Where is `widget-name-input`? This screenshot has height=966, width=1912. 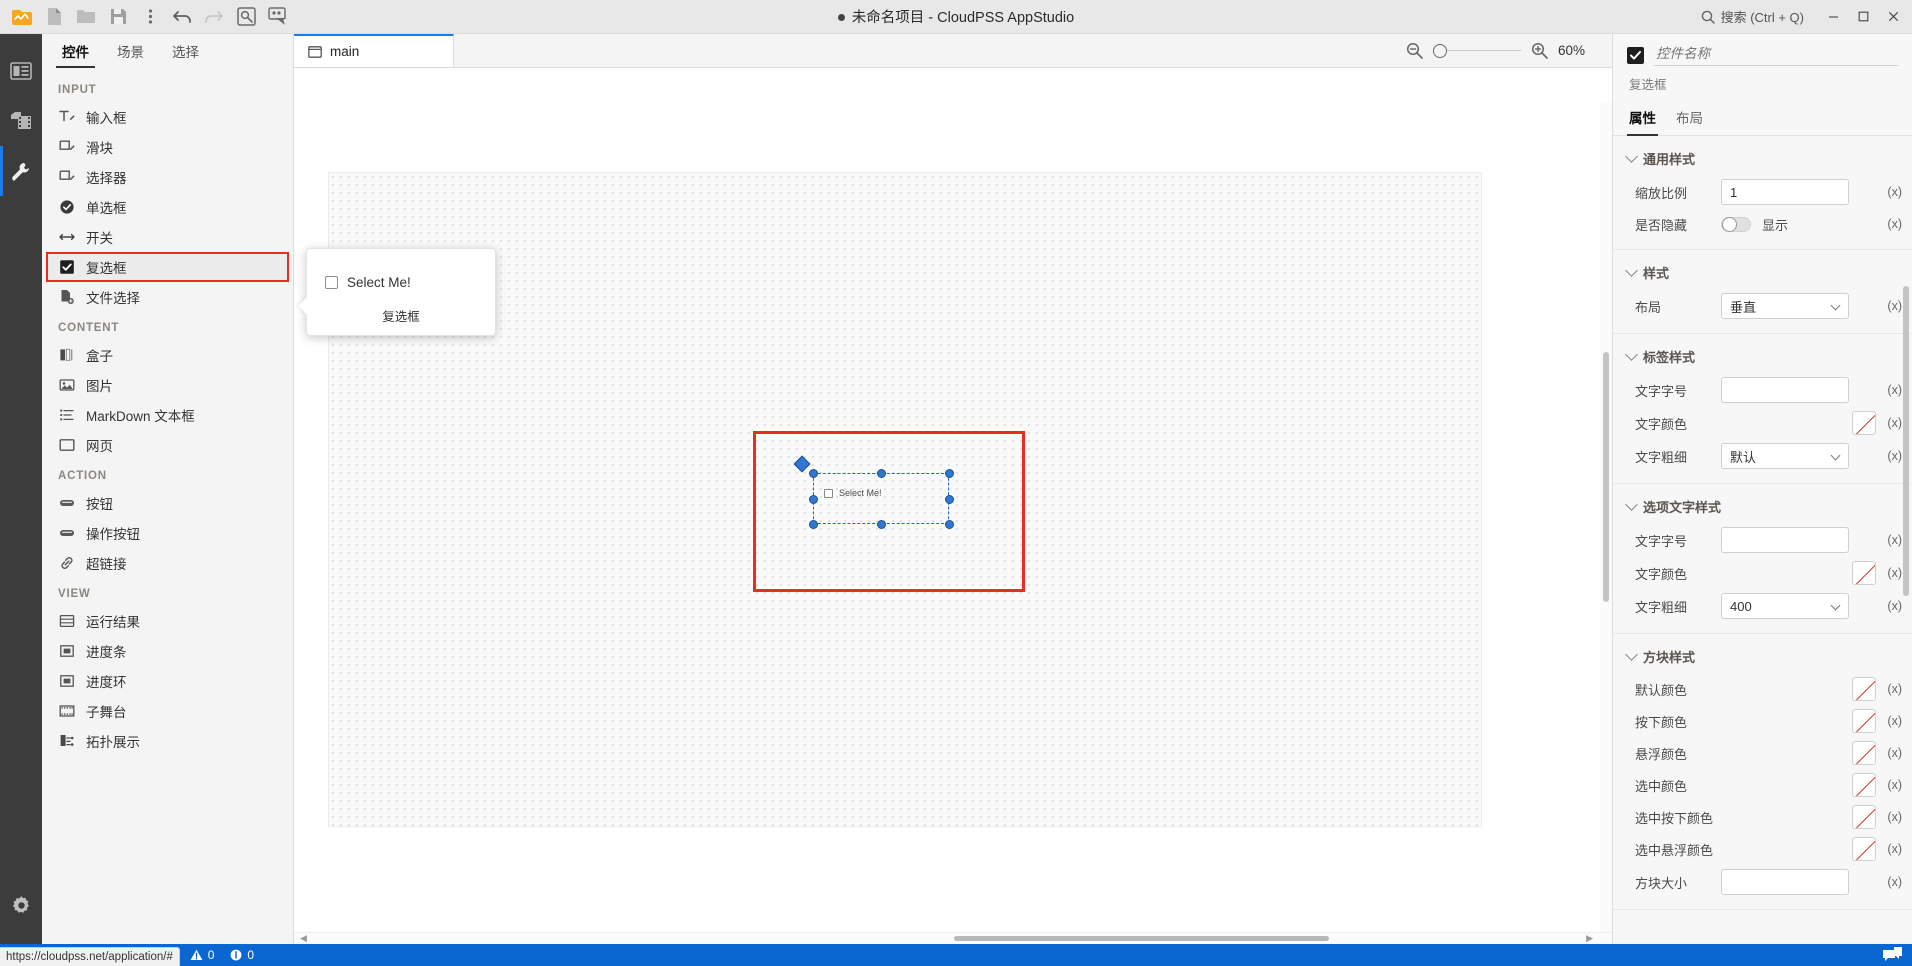 widget-name-input is located at coordinates (1776, 55).